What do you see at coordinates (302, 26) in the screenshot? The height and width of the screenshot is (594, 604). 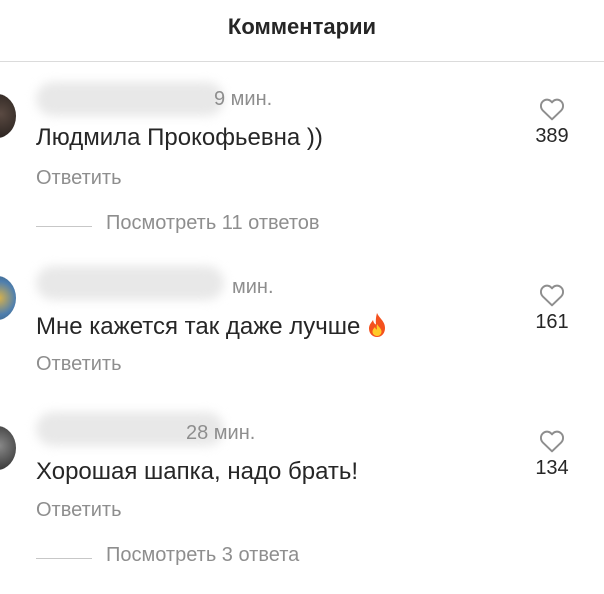 I see `page-title: Комментарии` at bounding box center [302, 26].